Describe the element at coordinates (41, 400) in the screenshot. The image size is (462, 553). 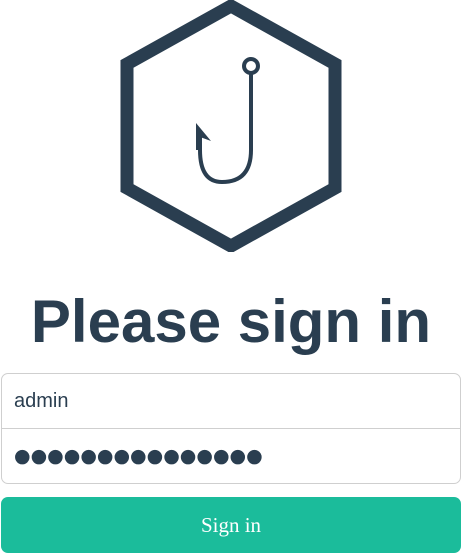
I see `username-value: admin` at that location.